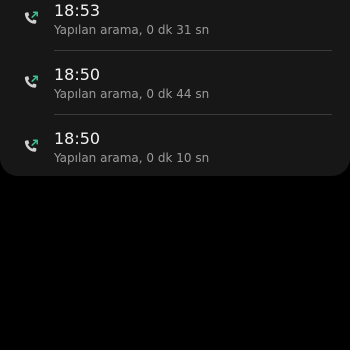  What do you see at coordinates (132, 30) in the screenshot?
I see `call-detail: Yapılan arama, 0 dk 31 sn` at bounding box center [132, 30].